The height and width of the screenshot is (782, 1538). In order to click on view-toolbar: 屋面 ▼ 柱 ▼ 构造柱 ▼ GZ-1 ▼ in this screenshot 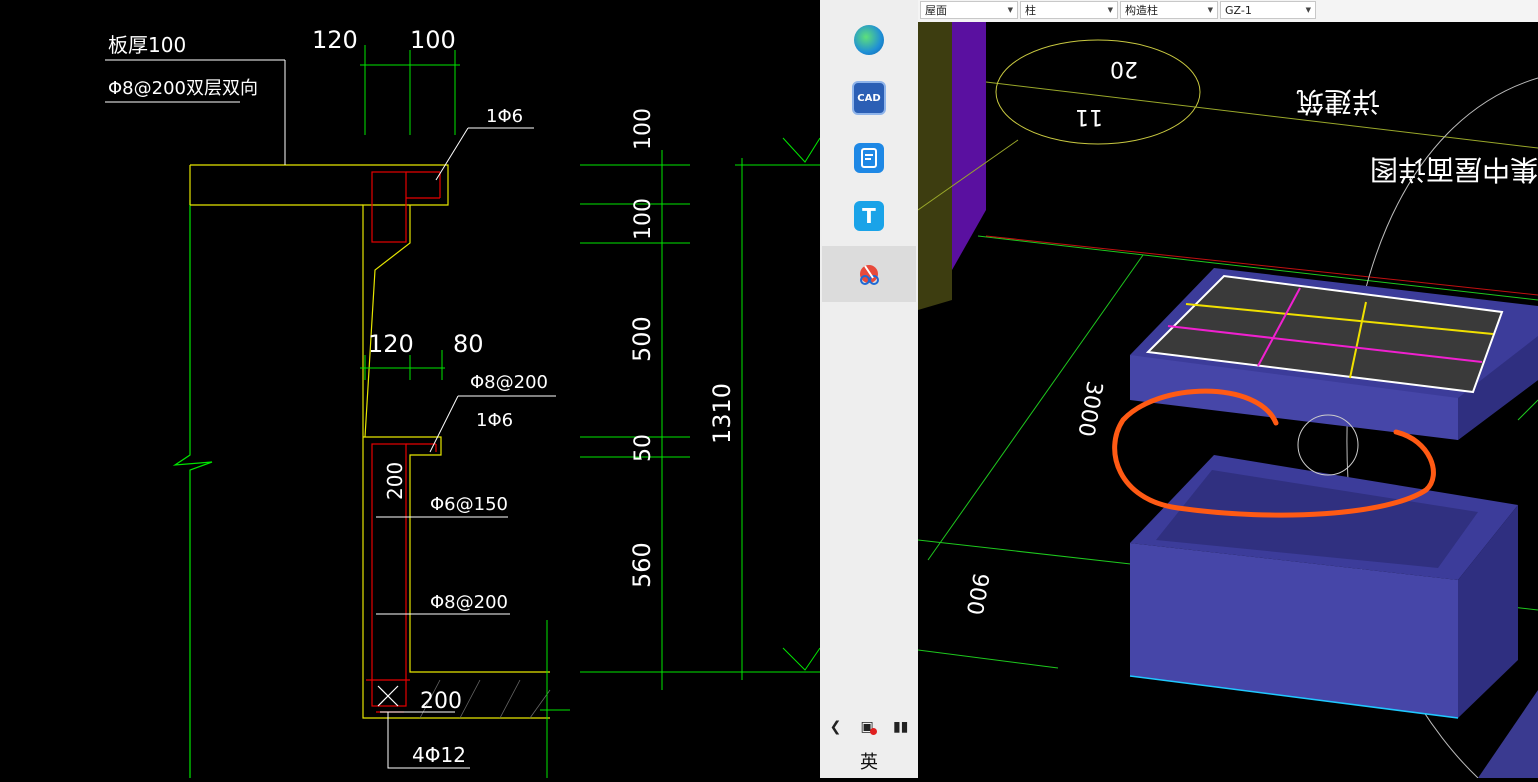, I will do `click(1228, 11)`.